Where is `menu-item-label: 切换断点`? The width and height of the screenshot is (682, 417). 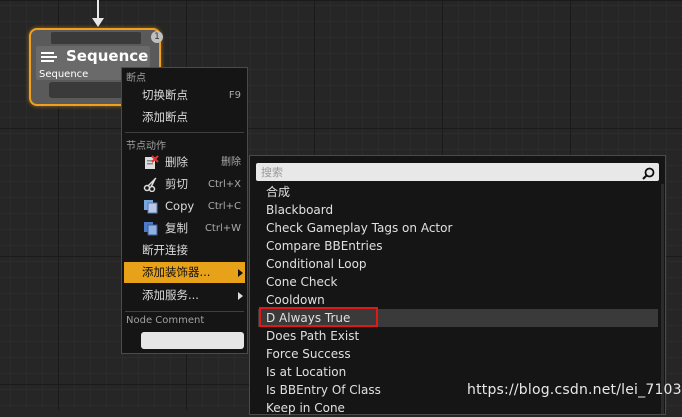
menu-item-label: 切换断点 is located at coordinates (165, 95).